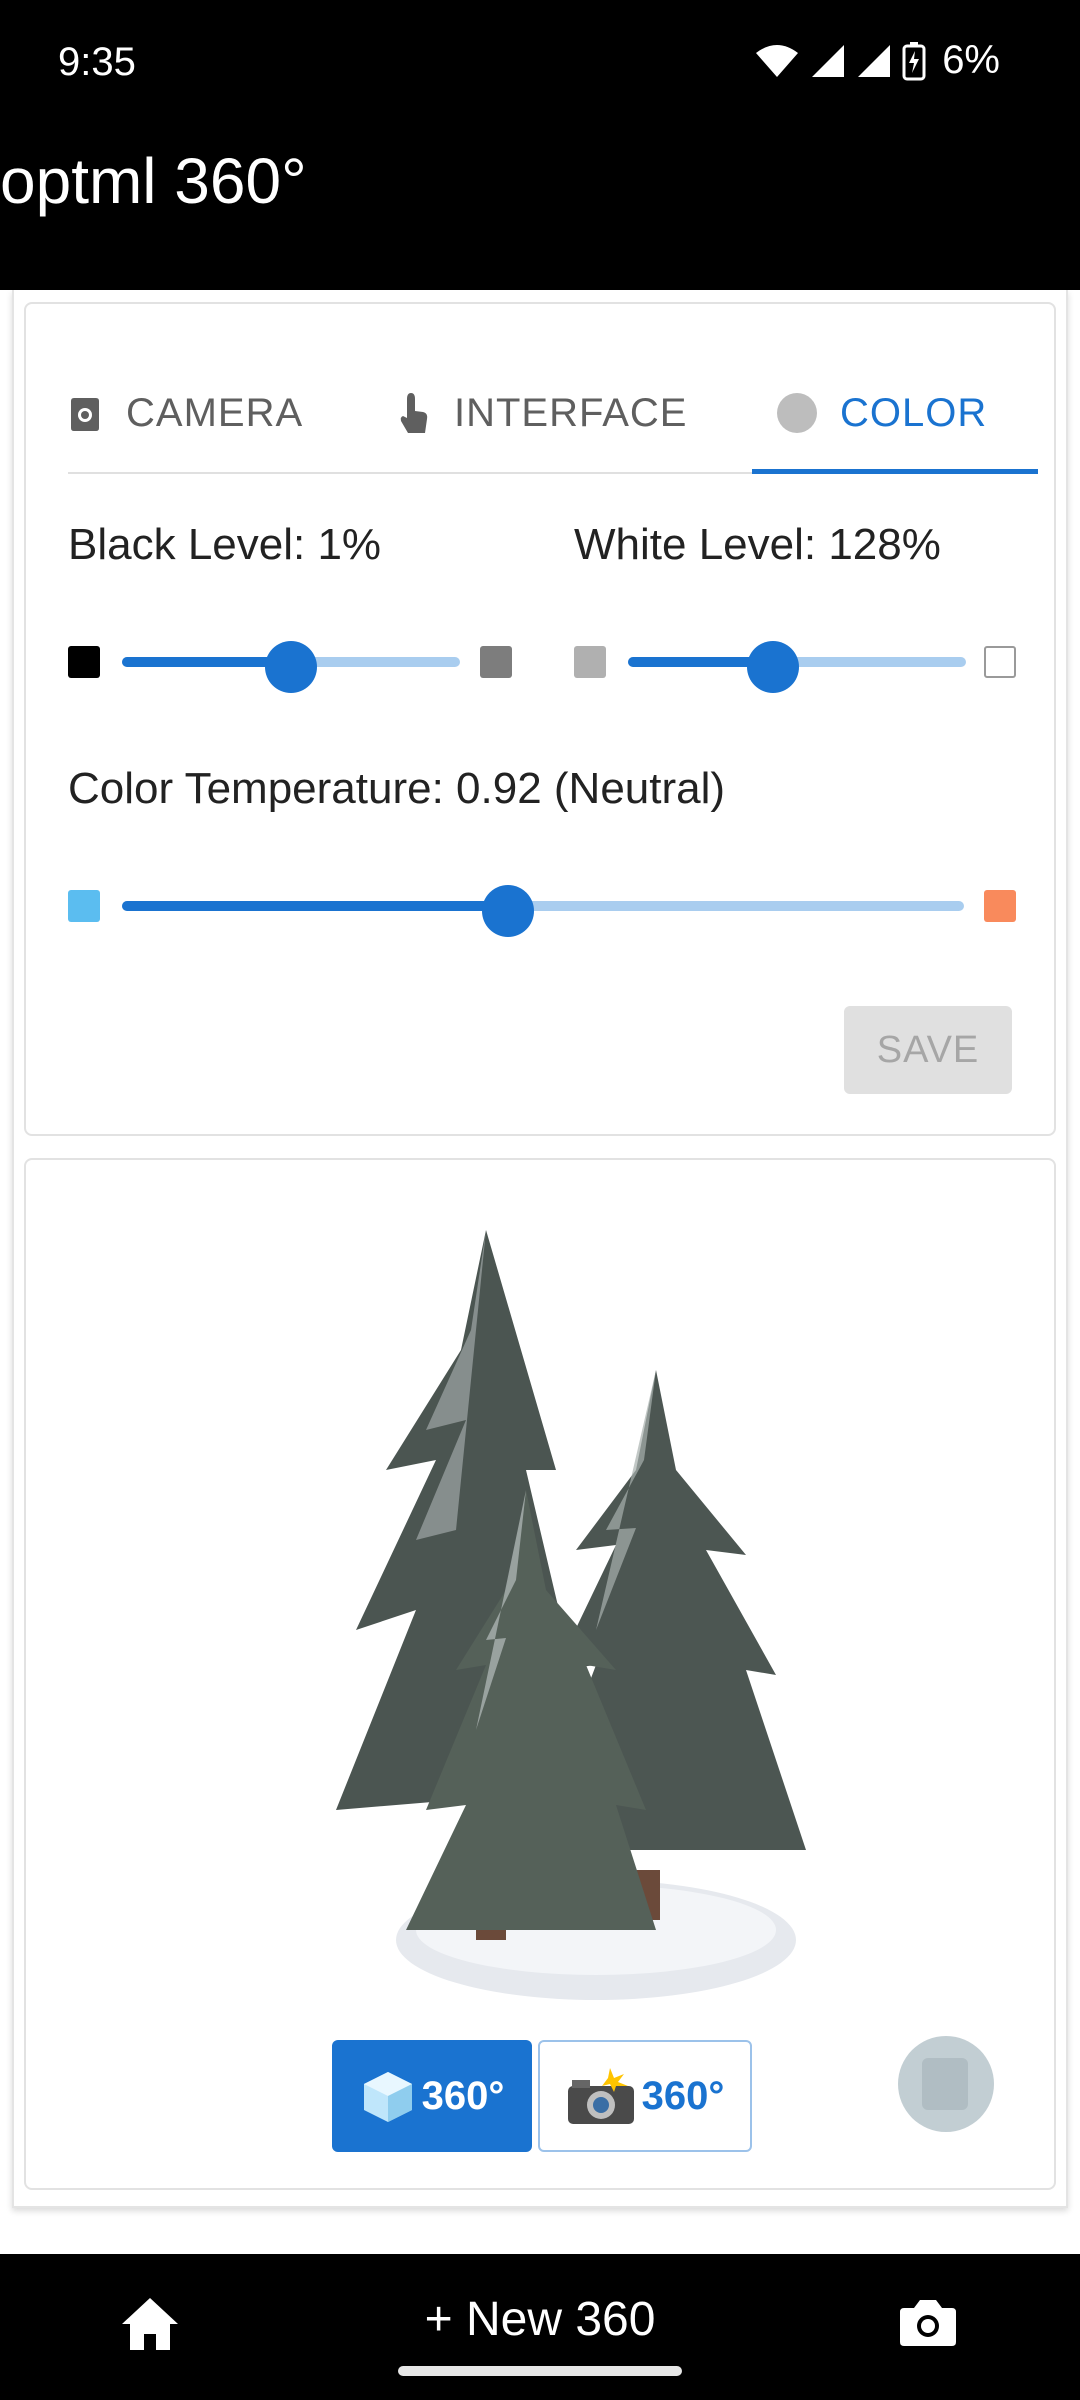 The height and width of the screenshot is (2400, 1080). Describe the element at coordinates (97, 62) in the screenshot. I see `status-time: 9:35` at that location.